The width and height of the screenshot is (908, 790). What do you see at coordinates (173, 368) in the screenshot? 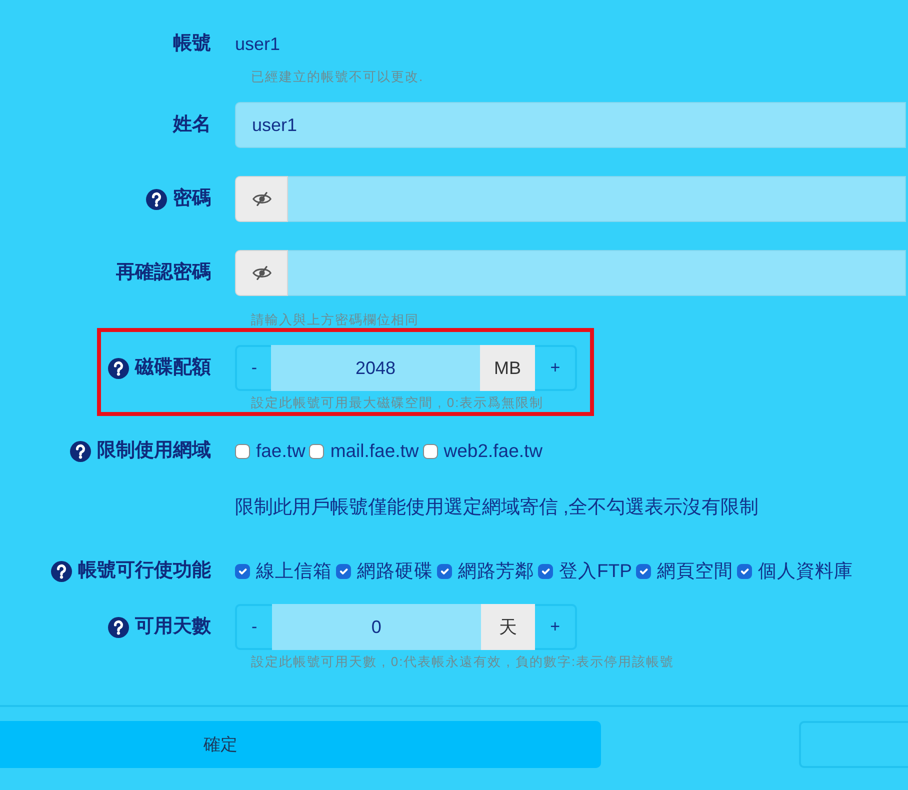
I see `field-label: 磁碟配額` at bounding box center [173, 368].